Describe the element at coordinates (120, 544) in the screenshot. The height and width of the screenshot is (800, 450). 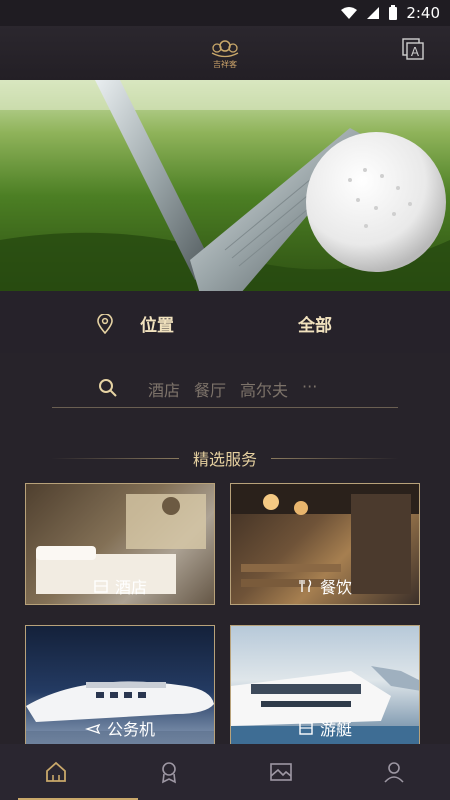
I see `service-card-hotel: 酒店` at that location.